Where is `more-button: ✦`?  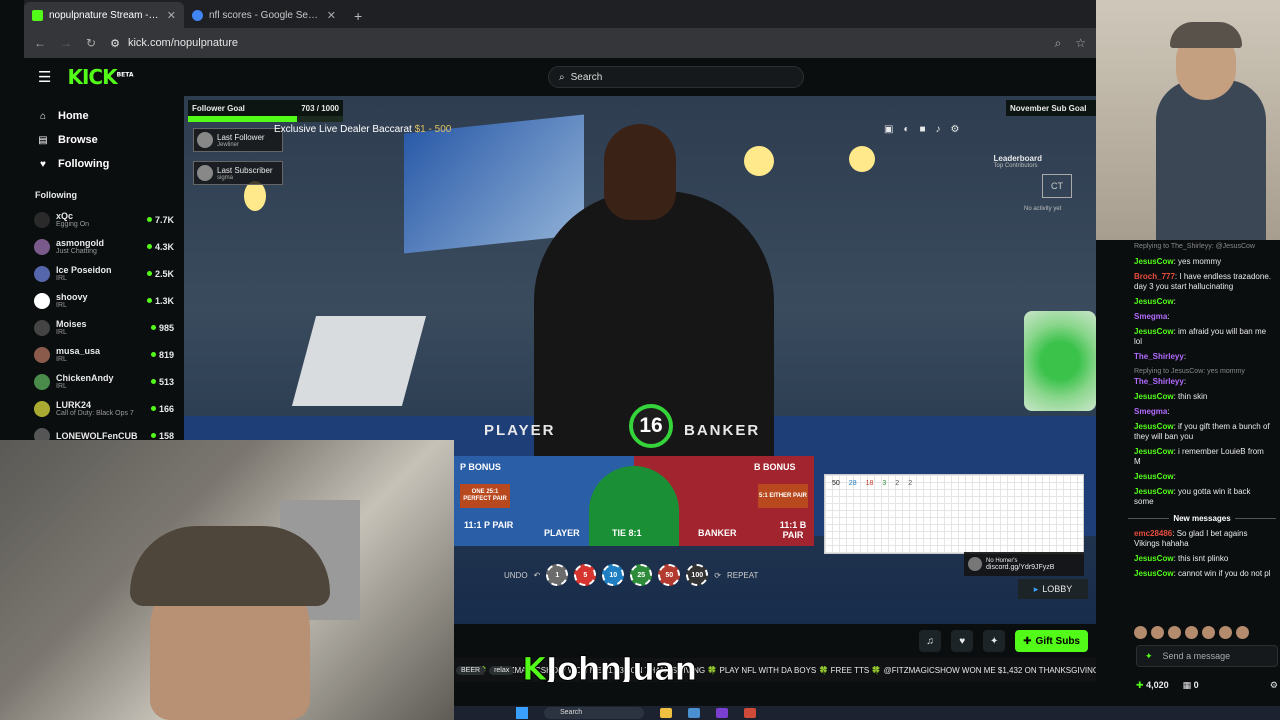 more-button: ✦ is located at coordinates (994, 641).